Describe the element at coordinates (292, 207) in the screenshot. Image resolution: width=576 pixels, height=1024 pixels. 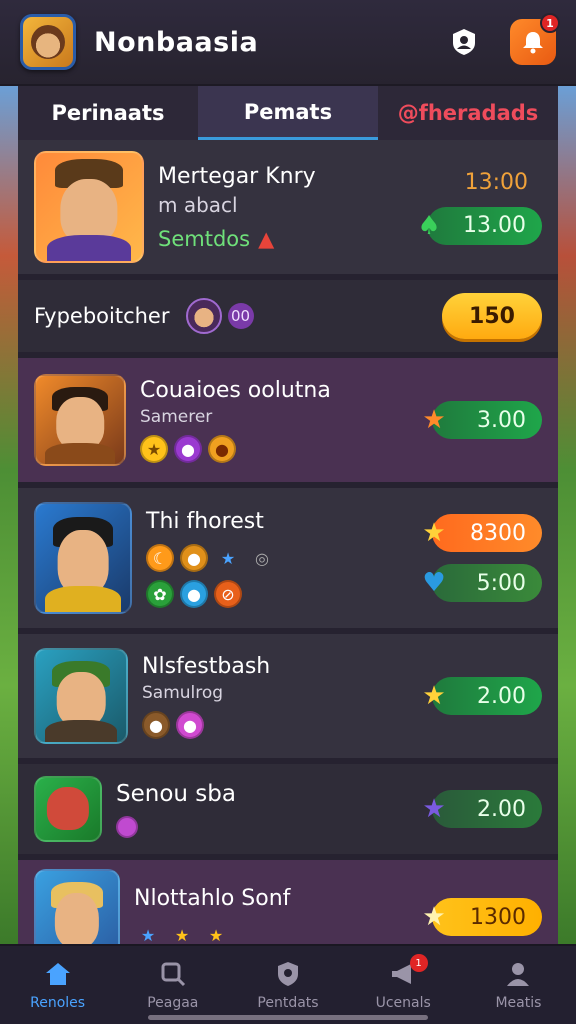
I see `list-item-info: Mertegar Knry m abacl Semtdos ▲` at that location.